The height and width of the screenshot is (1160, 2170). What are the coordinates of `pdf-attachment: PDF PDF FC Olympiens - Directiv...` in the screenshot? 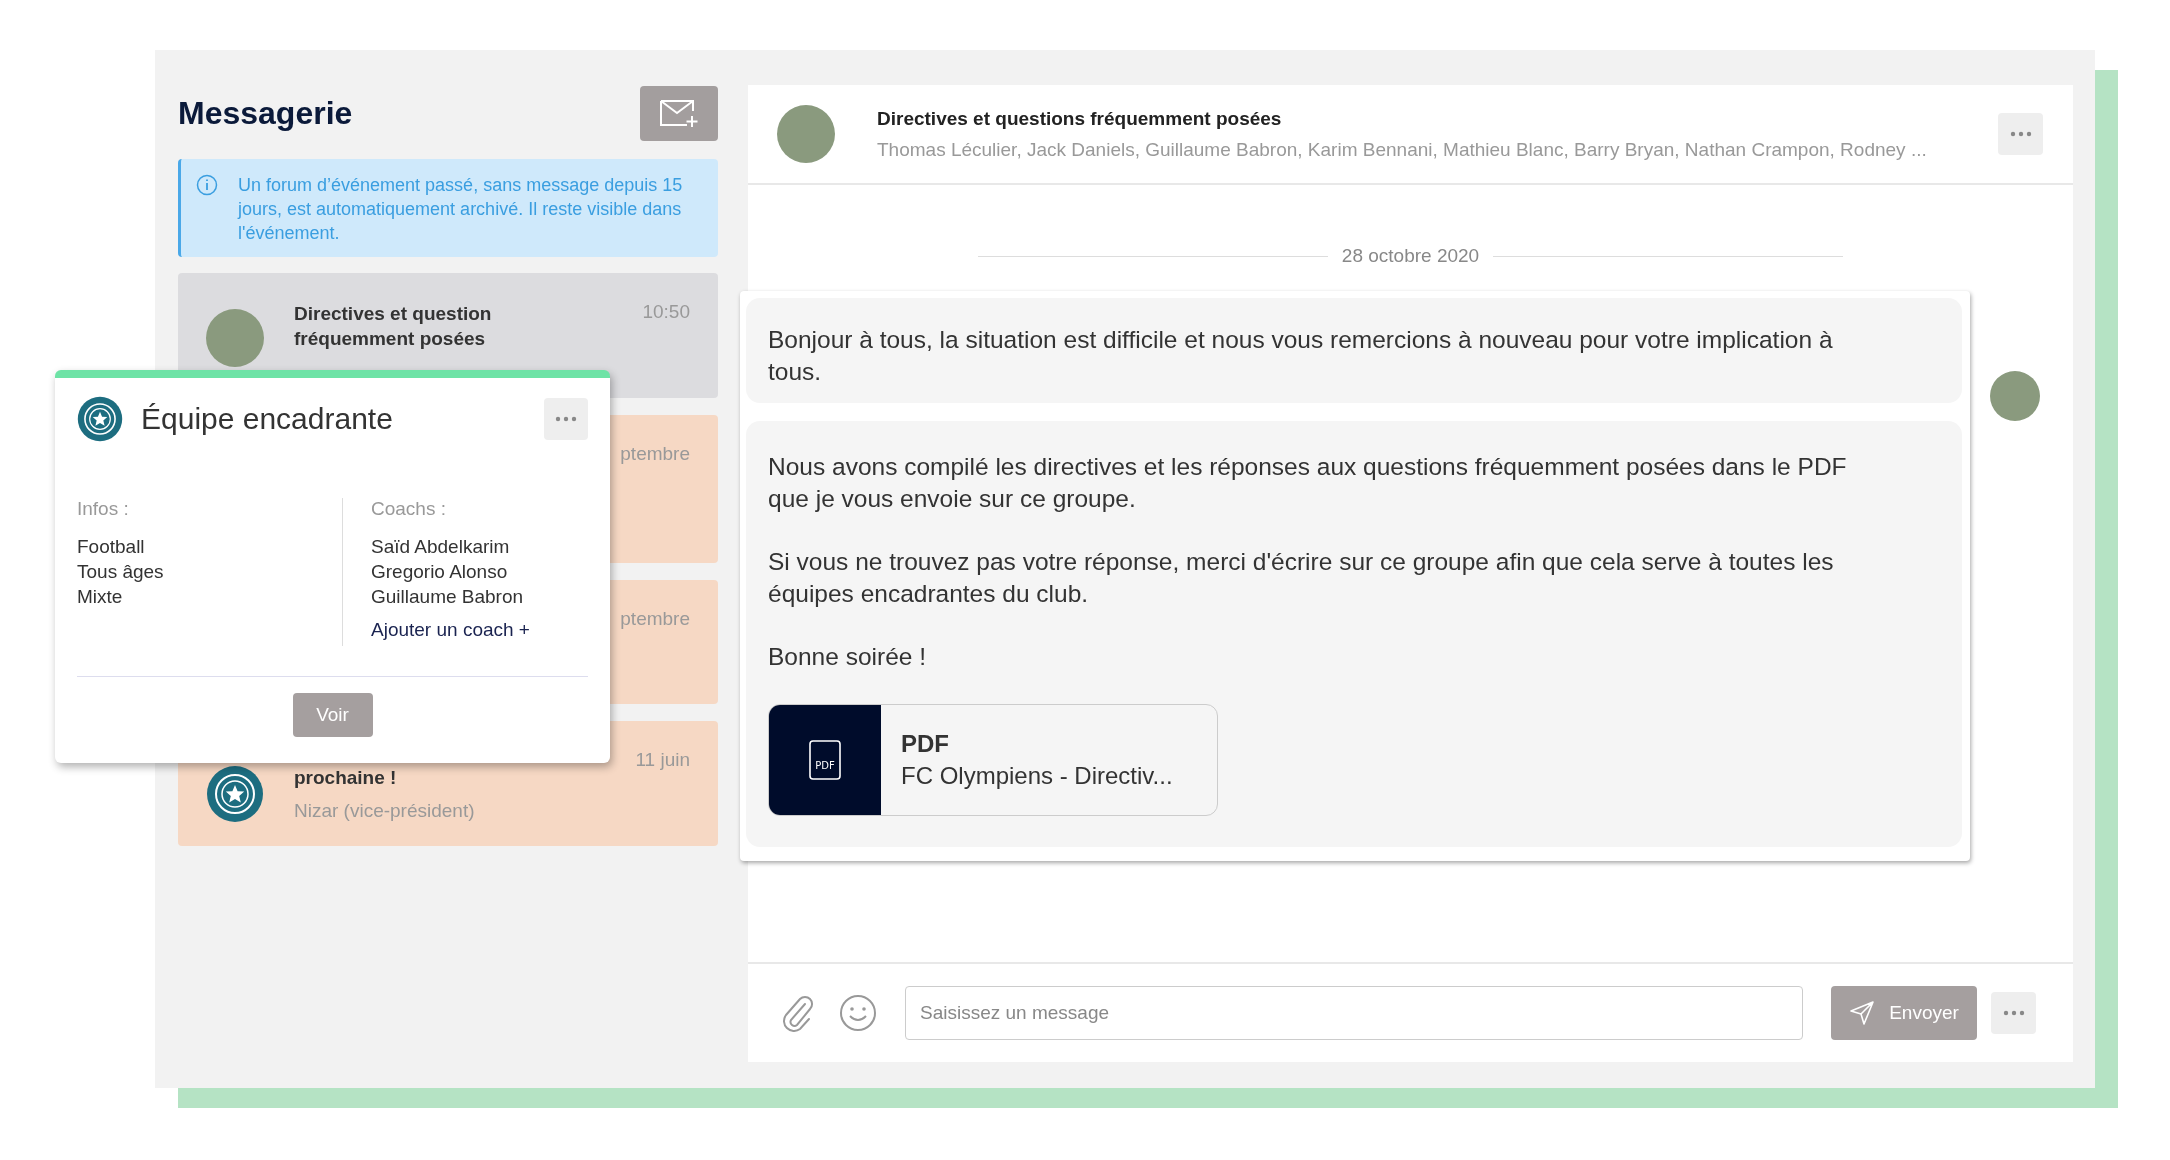 It's located at (993, 760).